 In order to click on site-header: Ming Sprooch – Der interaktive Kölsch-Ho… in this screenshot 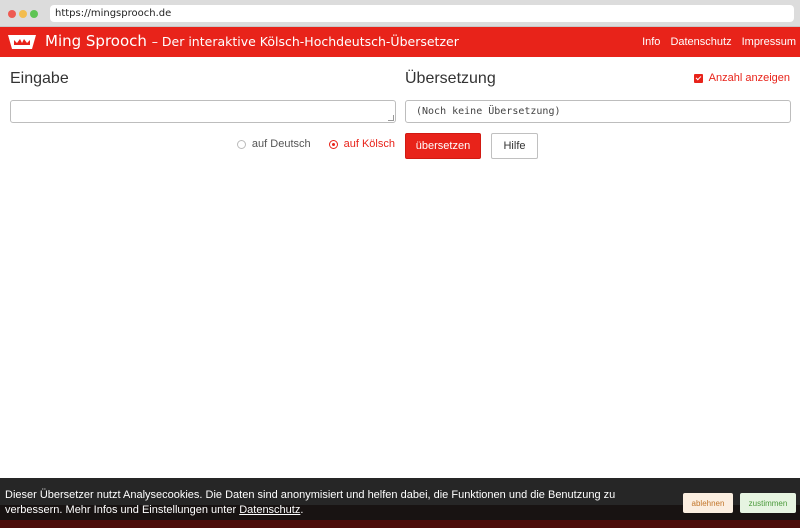, I will do `click(400, 42)`.